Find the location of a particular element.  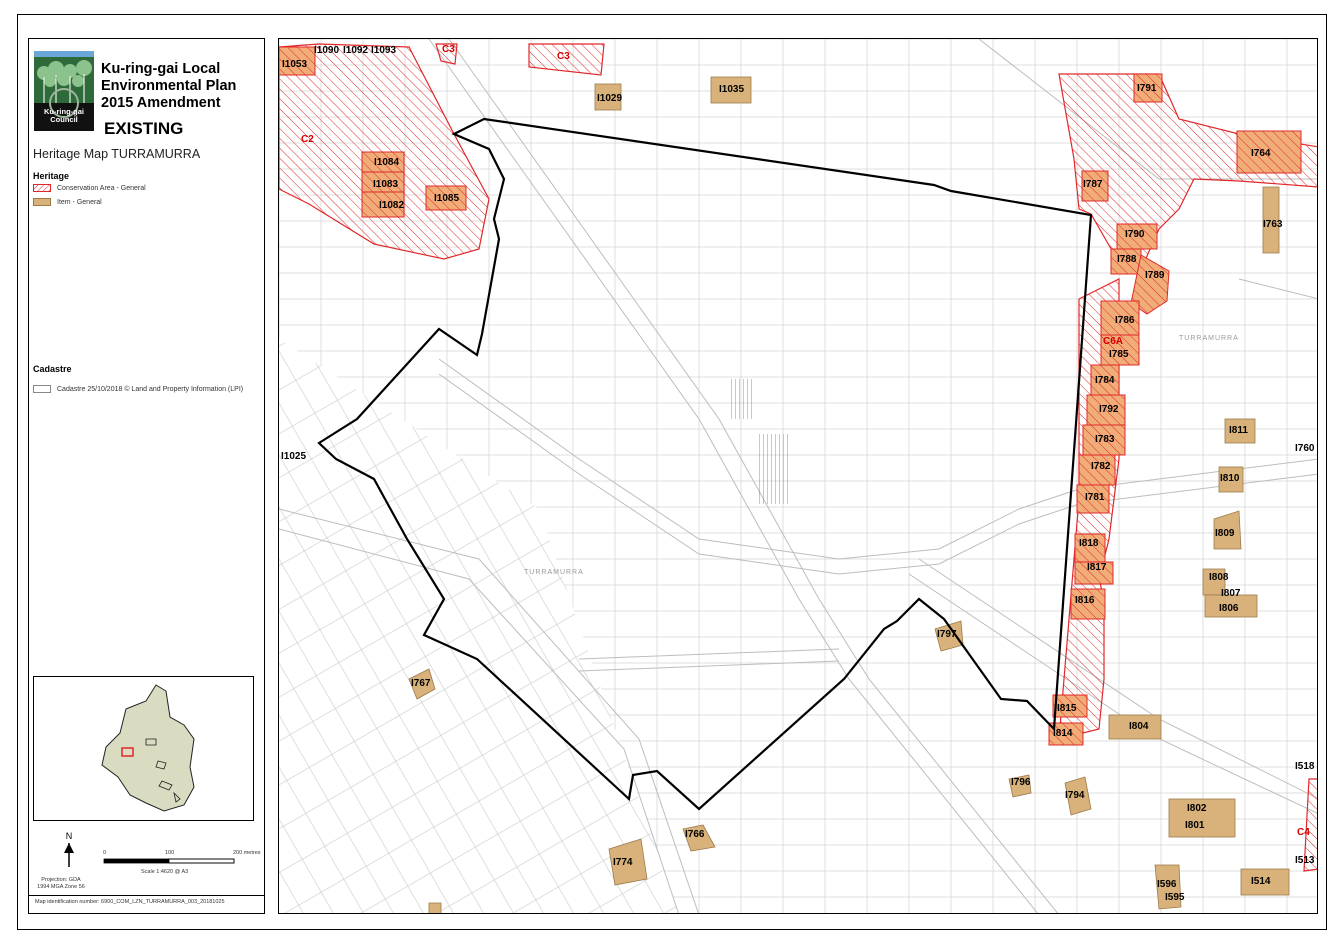

scale-tick-0: 0 is located at coordinates (105, 853).